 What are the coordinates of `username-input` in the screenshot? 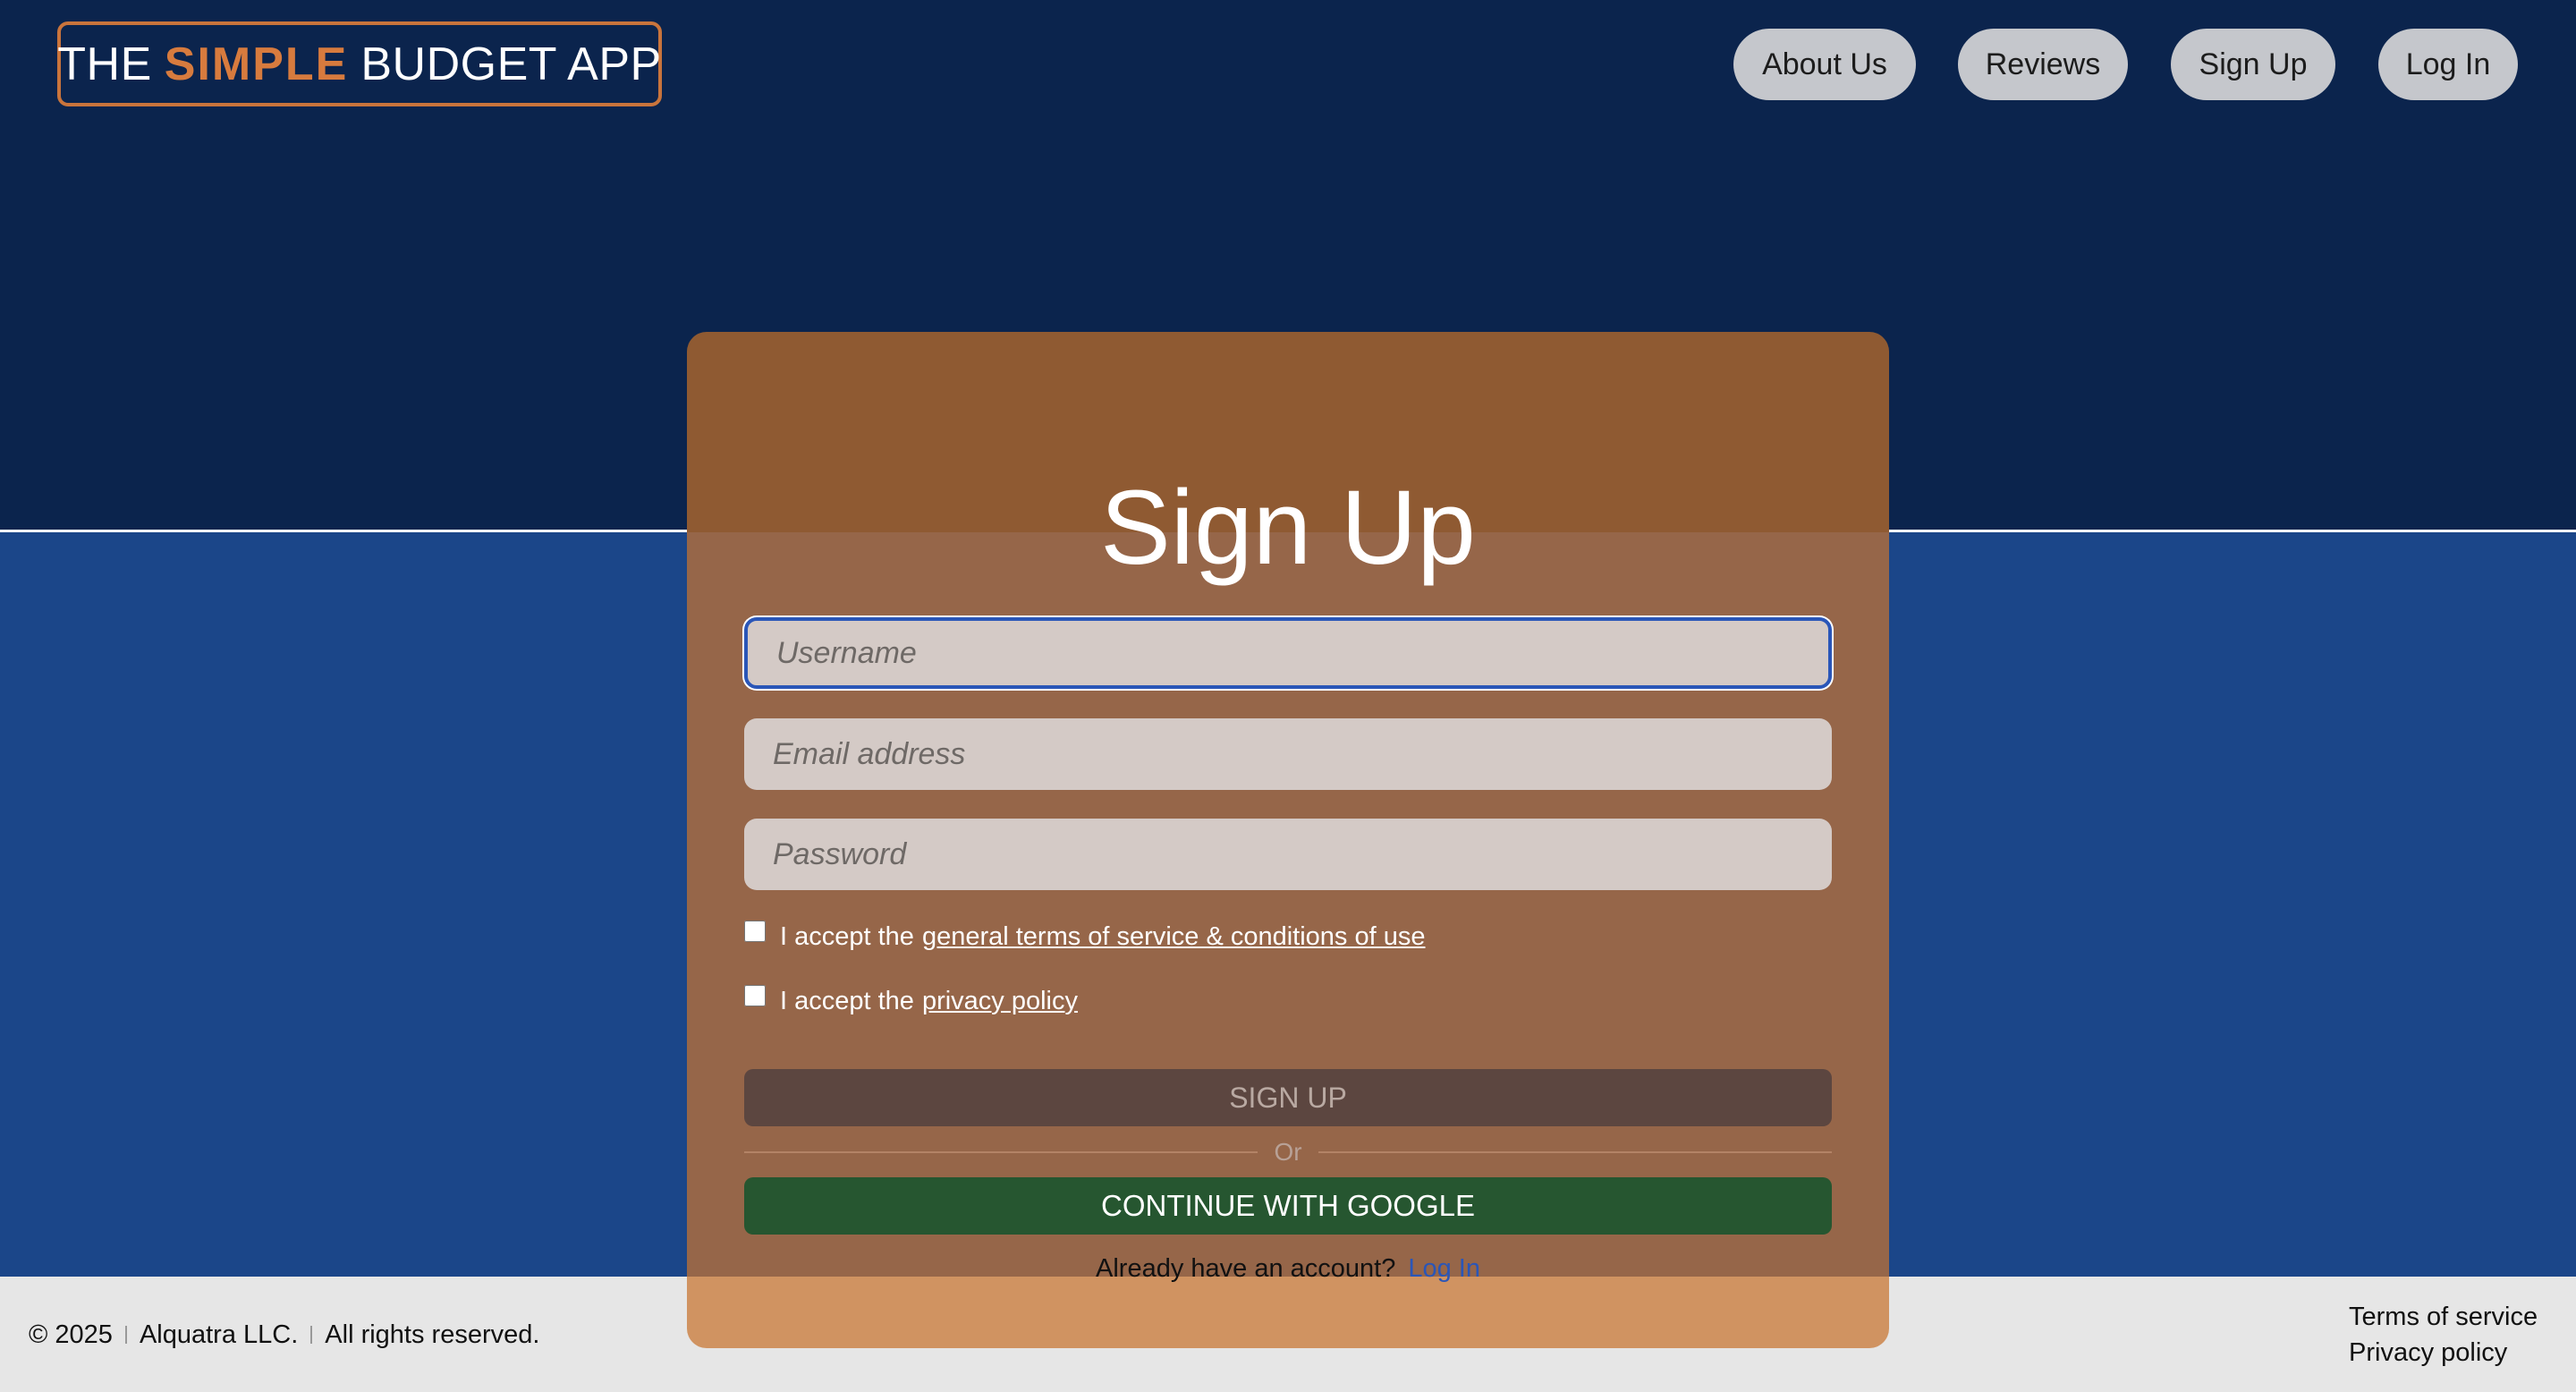 It's located at (1288, 653).